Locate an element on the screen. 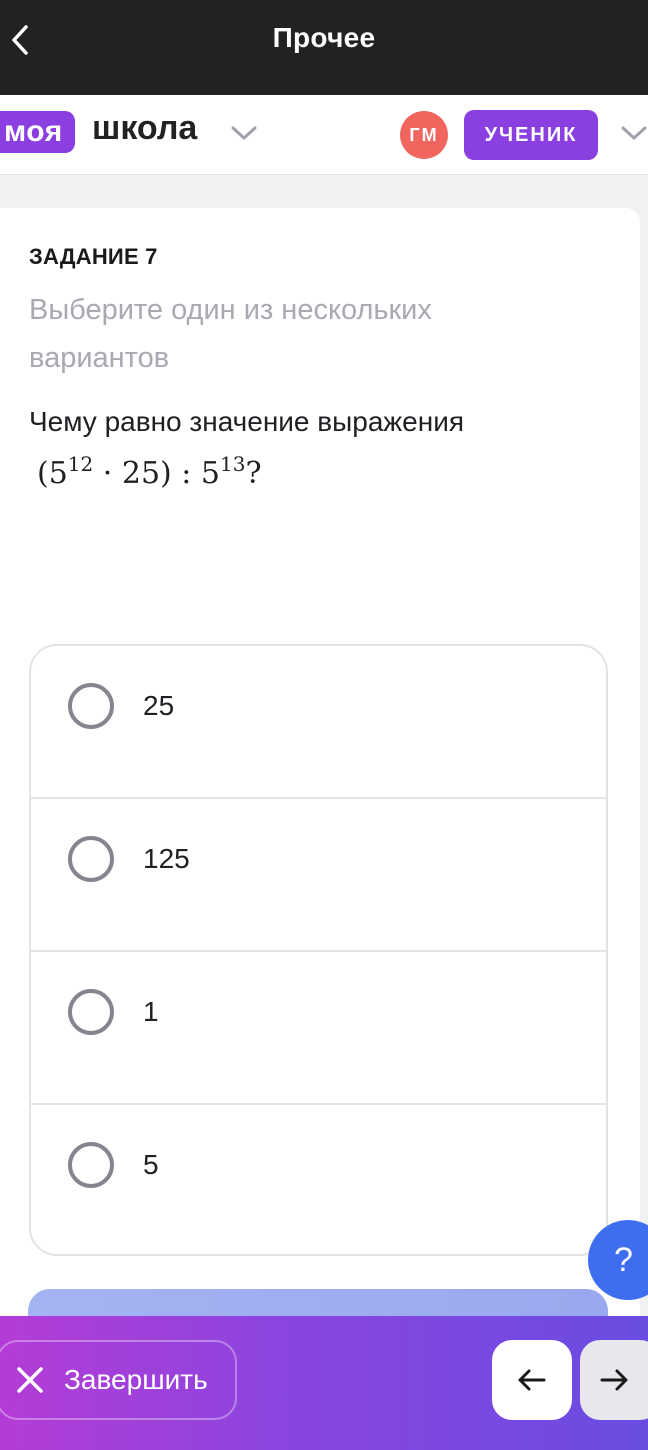  question-text: Чему равно значение выражения is located at coordinates (246, 421).